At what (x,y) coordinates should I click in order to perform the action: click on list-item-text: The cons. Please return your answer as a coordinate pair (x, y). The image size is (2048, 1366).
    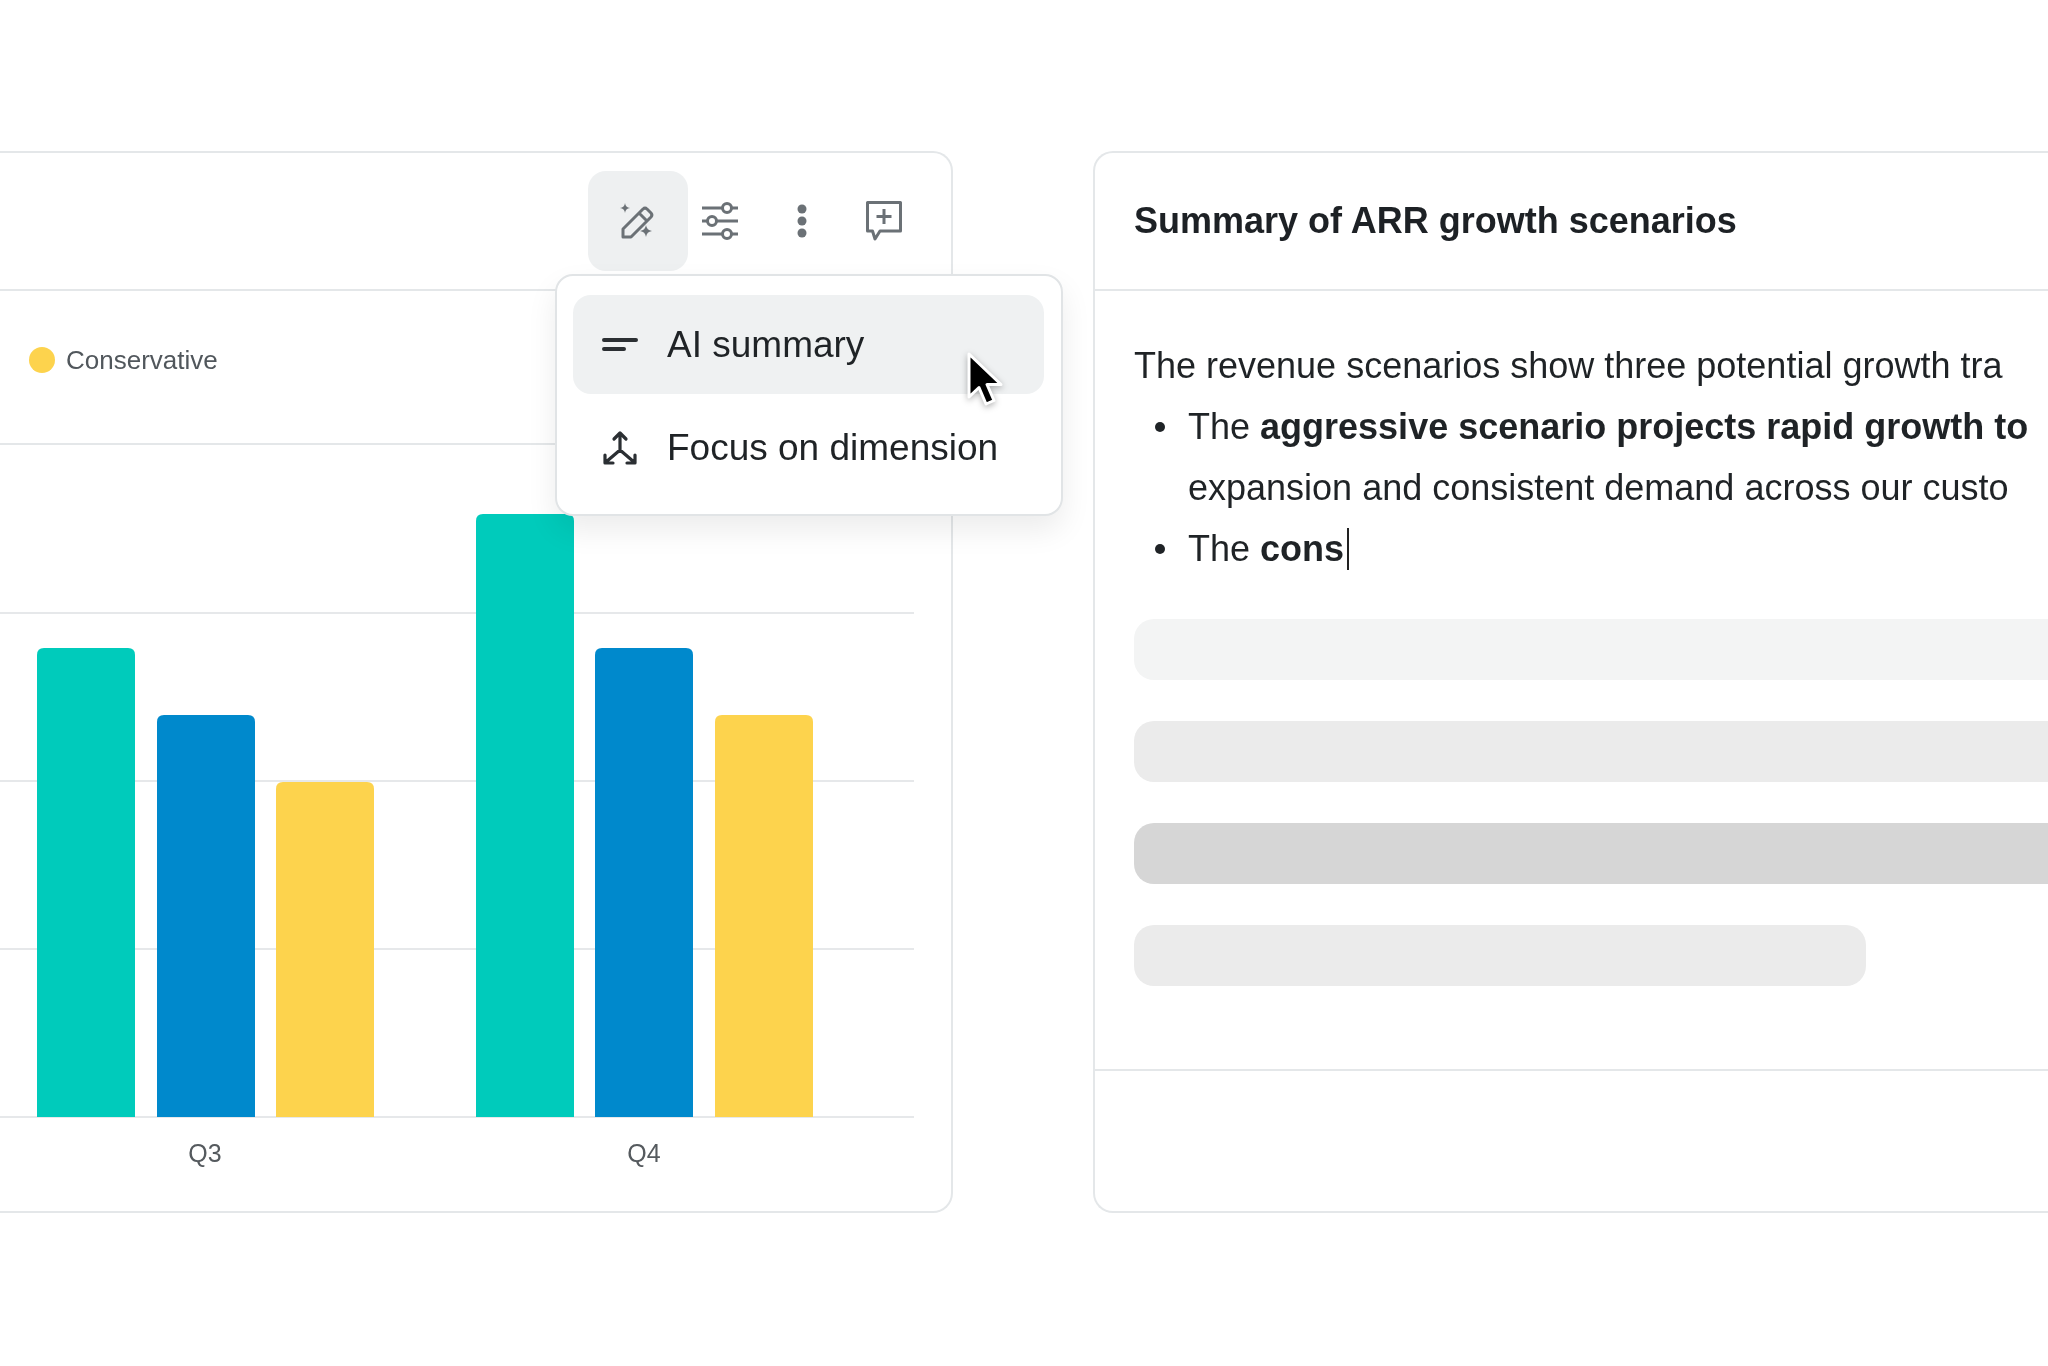
    Looking at the image, I should click on (1266, 549).